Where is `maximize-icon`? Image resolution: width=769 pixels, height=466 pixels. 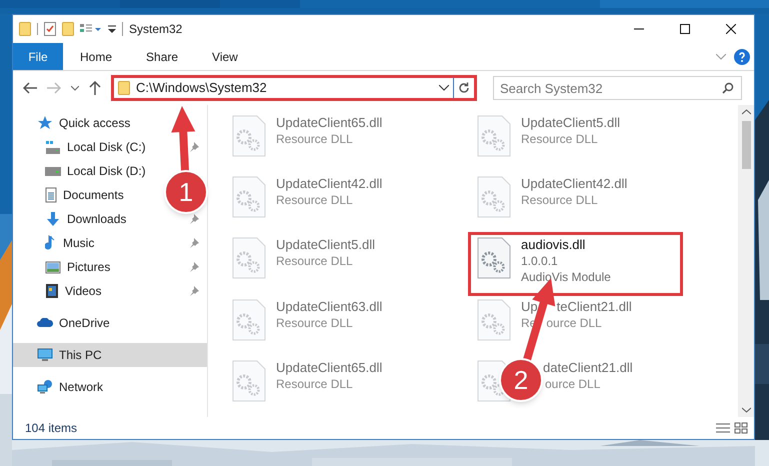 maximize-icon is located at coordinates (685, 29).